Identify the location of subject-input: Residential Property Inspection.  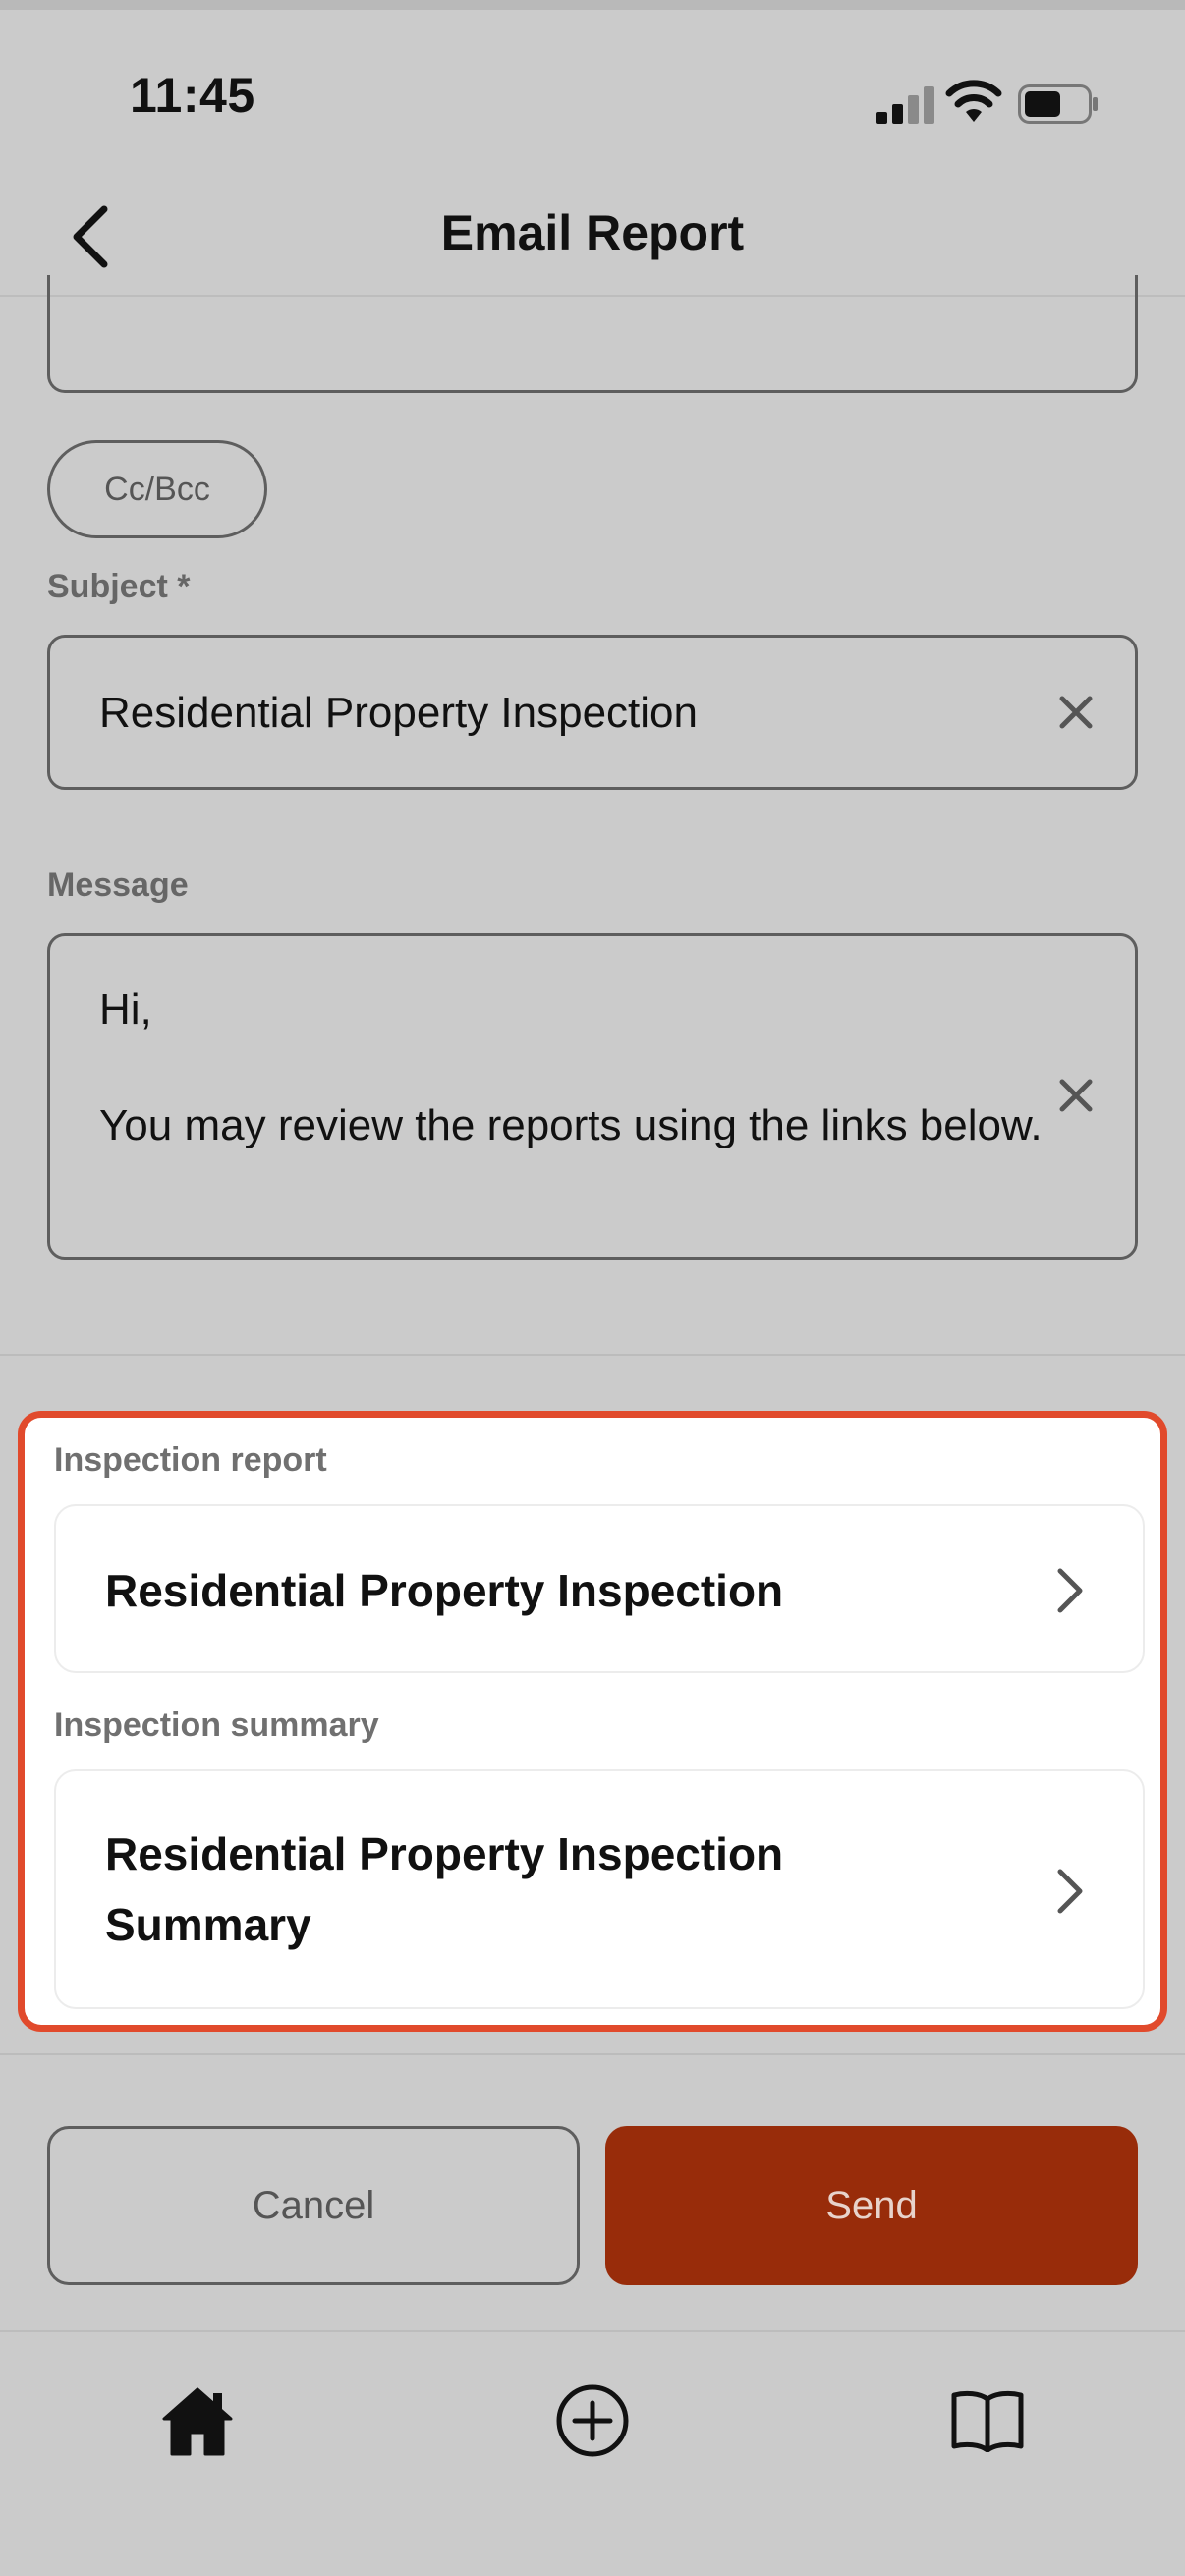
(592, 712).